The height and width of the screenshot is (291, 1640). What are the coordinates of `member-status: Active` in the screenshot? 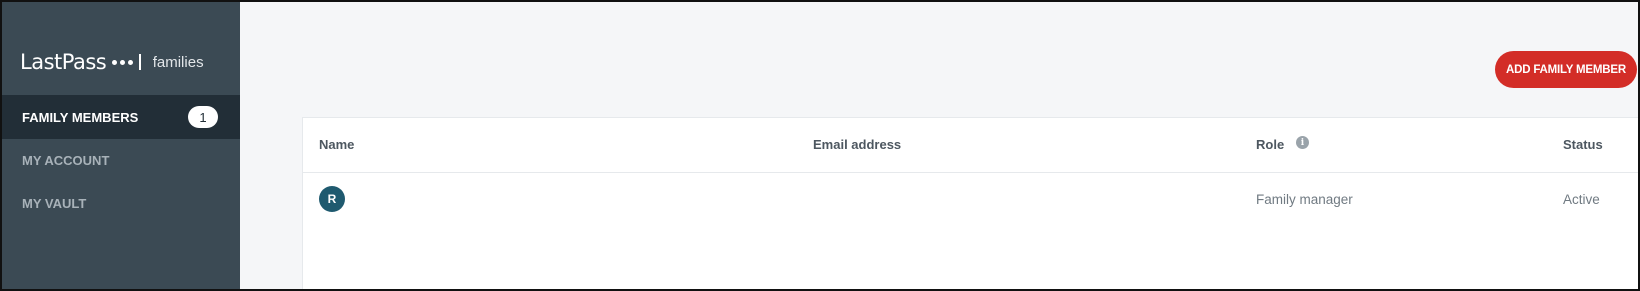 It's located at (1581, 199).